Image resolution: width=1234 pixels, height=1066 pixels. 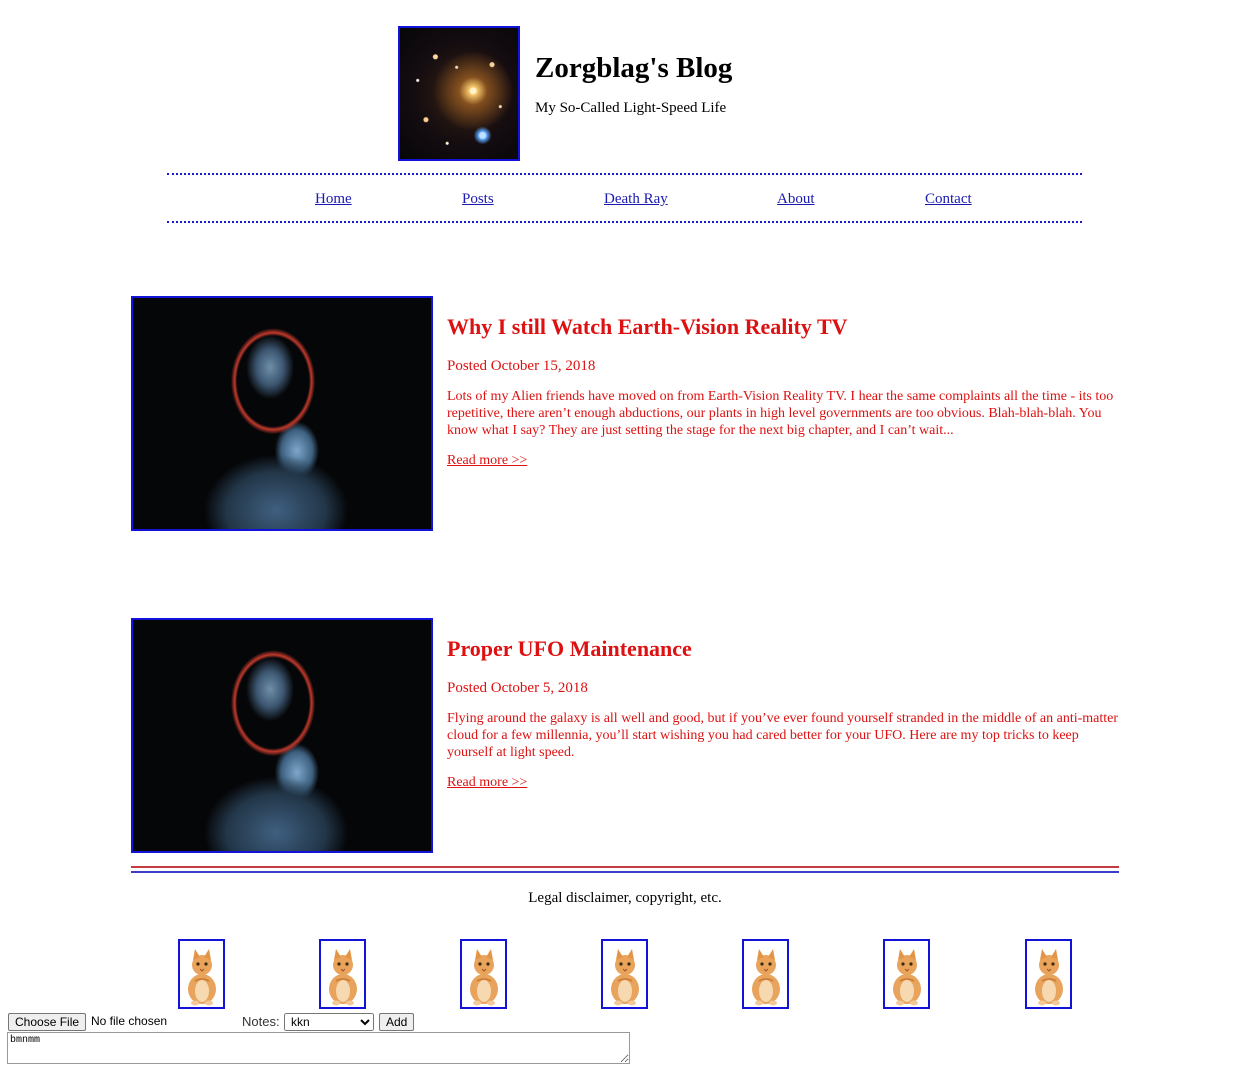 What do you see at coordinates (634, 68) in the screenshot?
I see `site-title: Zorgblag's Blog` at bounding box center [634, 68].